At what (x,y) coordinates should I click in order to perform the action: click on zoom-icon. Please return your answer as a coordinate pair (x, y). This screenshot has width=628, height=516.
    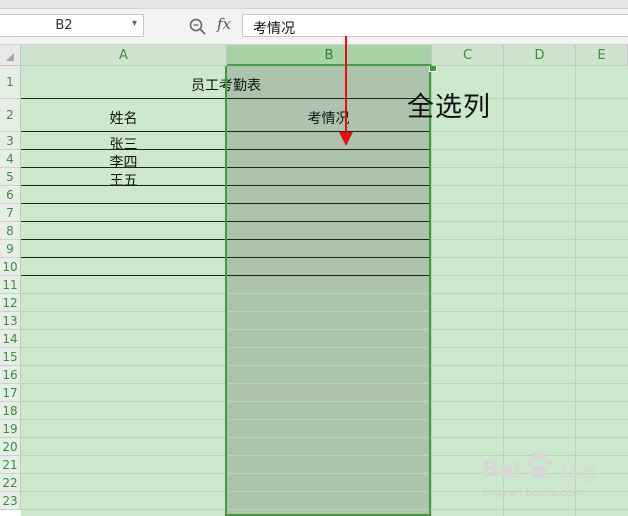
    Looking at the image, I should click on (198, 27).